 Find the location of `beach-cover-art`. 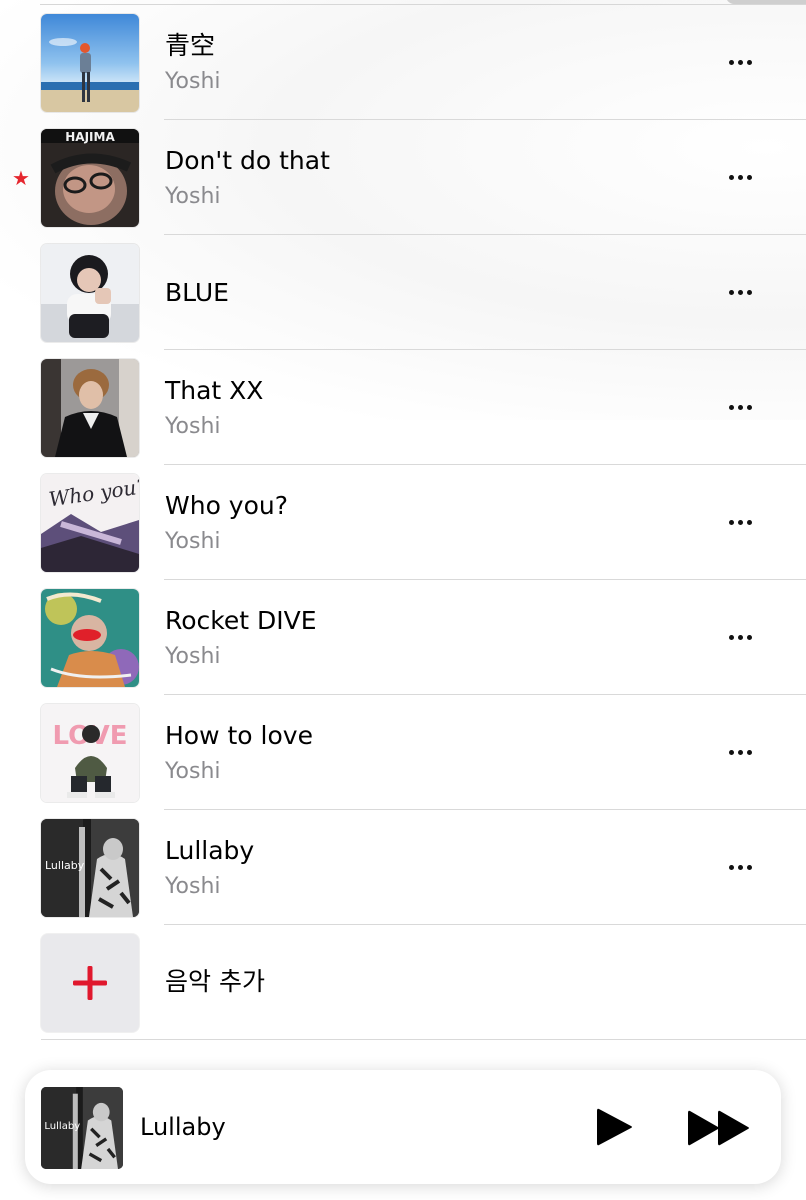

beach-cover-art is located at coordinates (90, 63).